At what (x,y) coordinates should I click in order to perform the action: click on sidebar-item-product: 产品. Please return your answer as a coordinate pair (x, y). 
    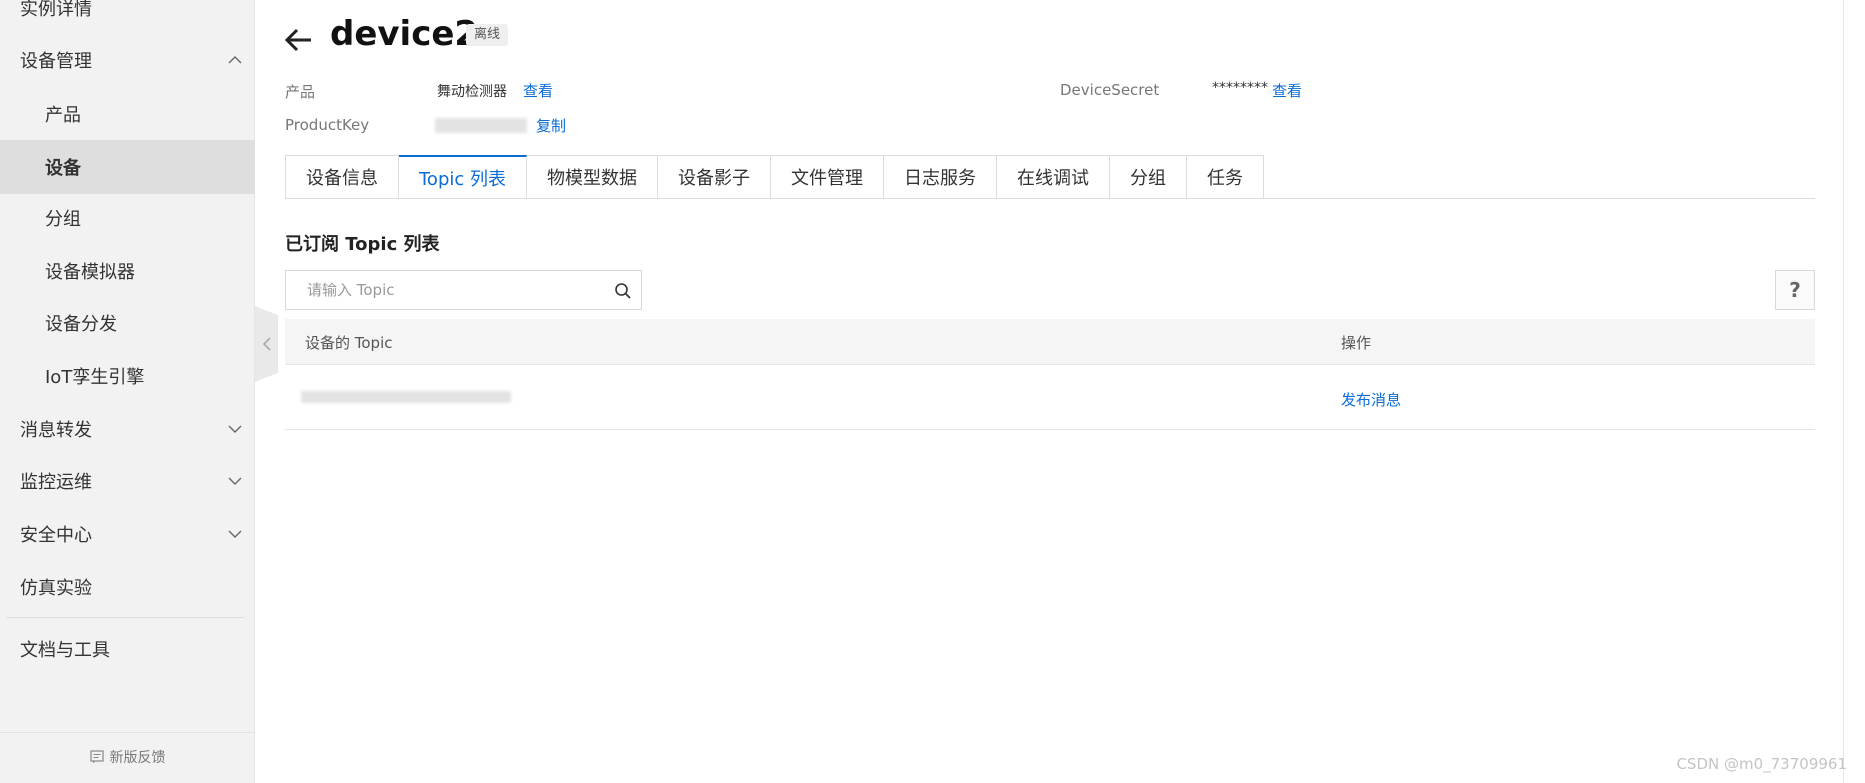
    Looking at the image, I should click on (127, 114).